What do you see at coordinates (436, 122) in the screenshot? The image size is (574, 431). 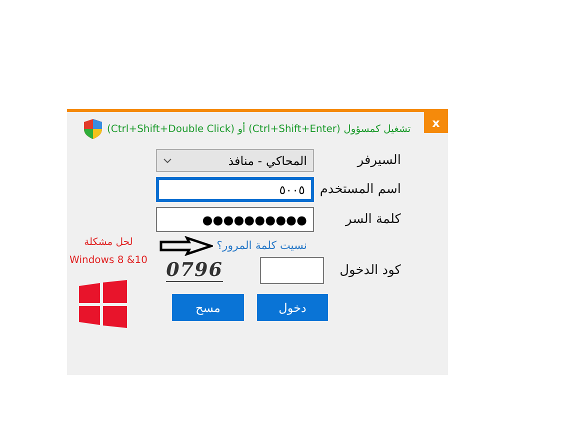 I see `close-button: x` at bounding box center [436, 122].